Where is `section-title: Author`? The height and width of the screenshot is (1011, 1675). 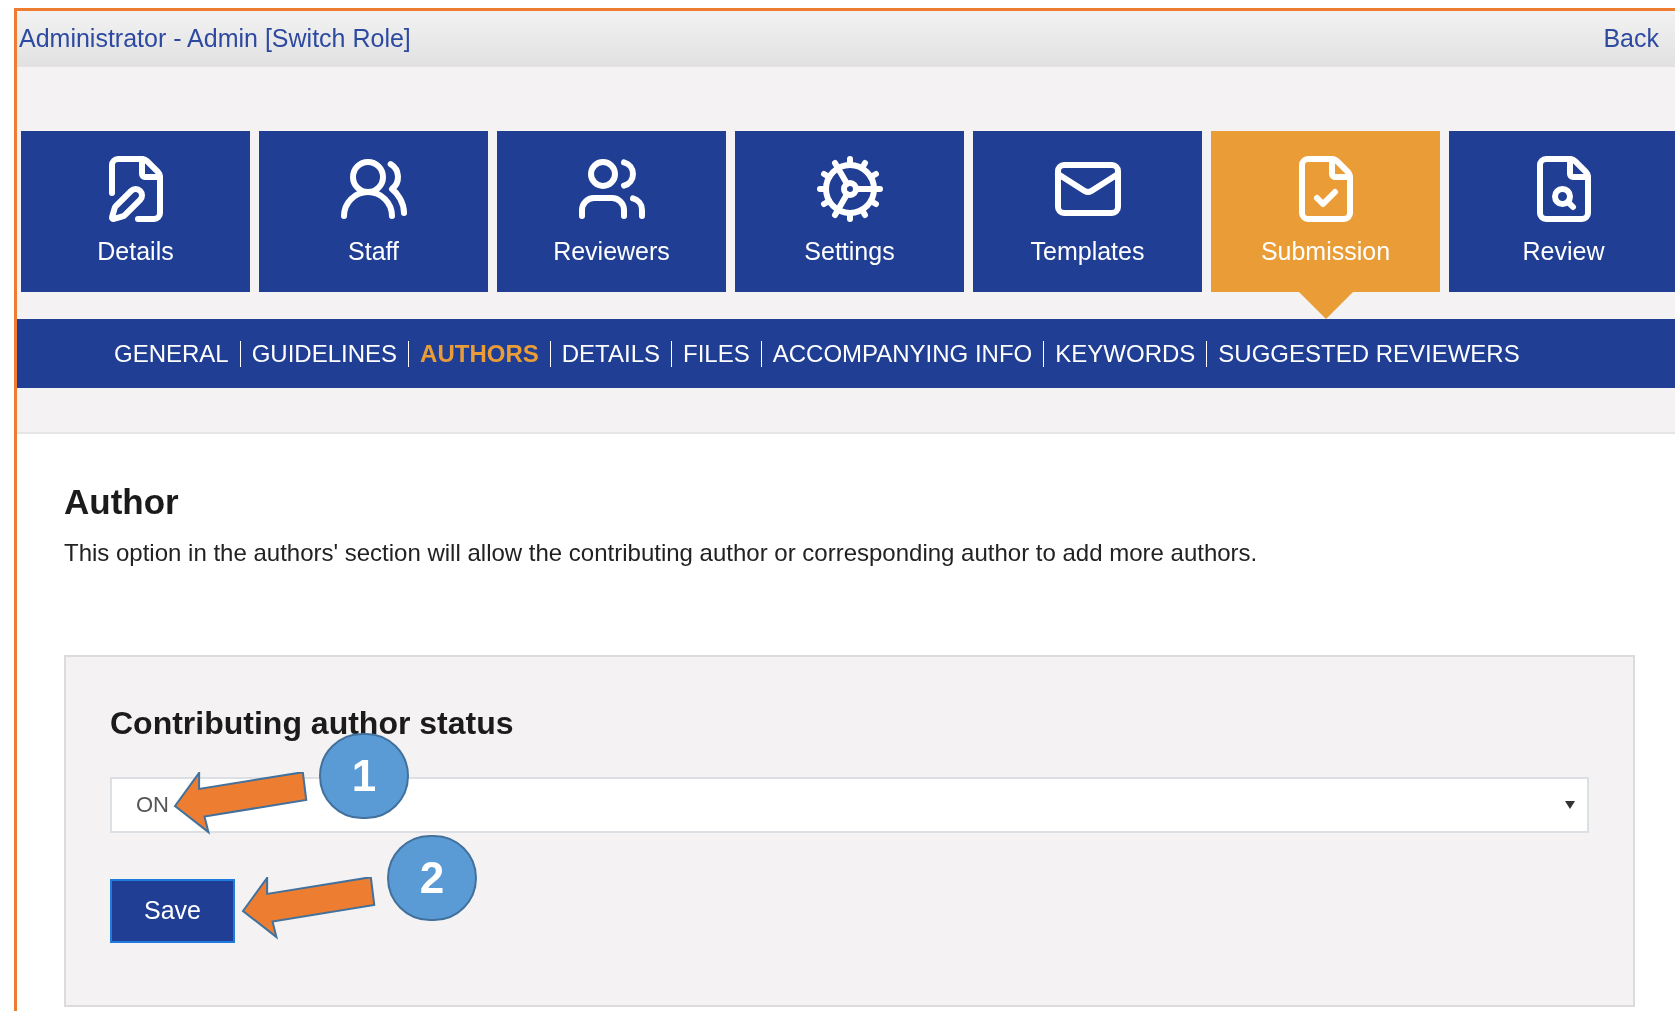
section-title: Author is located at coordinates (122, 502).